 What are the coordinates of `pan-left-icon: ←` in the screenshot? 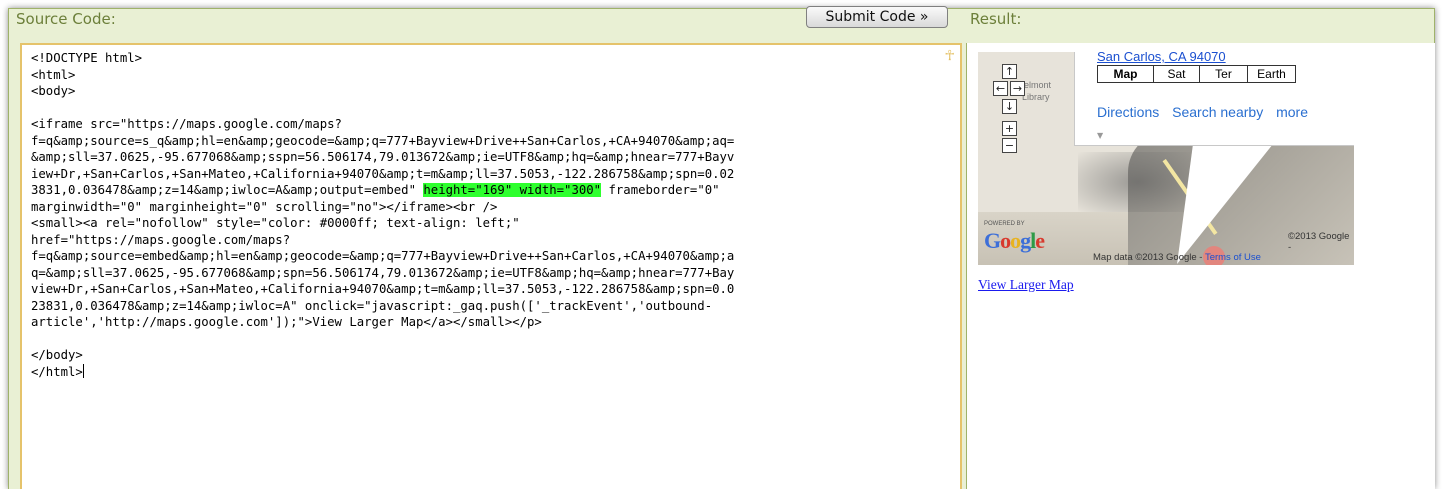 It's located at (1000, 88).